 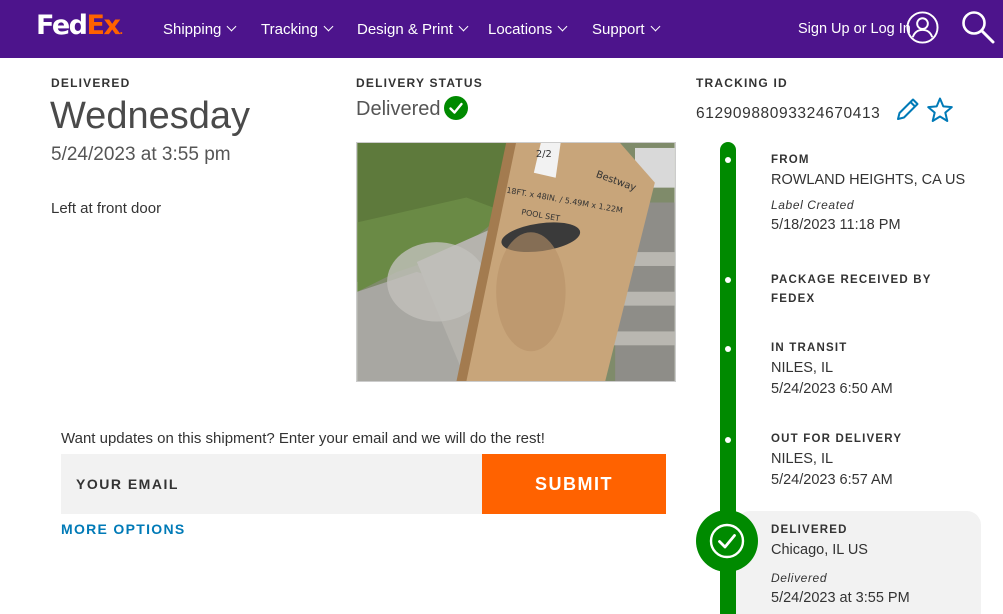 I want to click on step-subtitle: Label Created, so click(x=813, y=205).